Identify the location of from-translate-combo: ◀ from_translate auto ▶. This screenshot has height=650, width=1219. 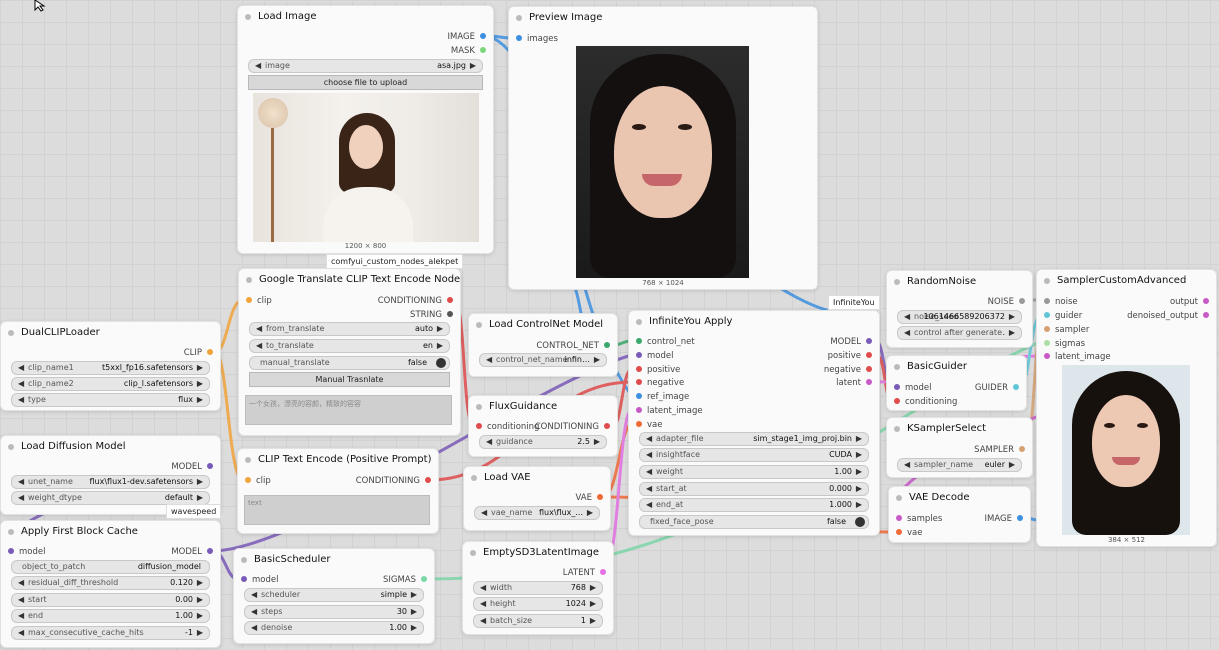
(349, 329).